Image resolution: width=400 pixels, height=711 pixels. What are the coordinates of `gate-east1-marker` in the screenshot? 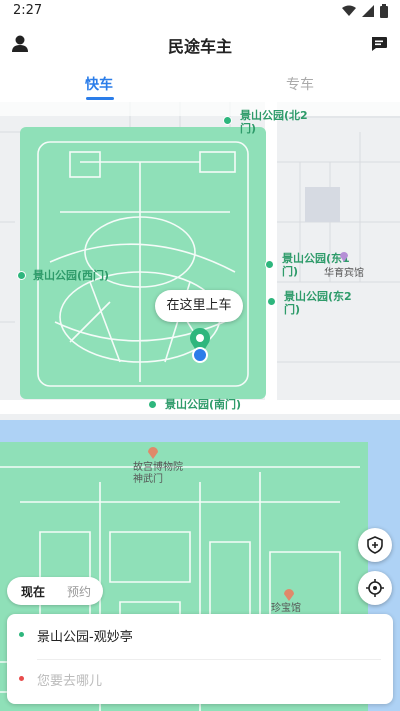 It's located at (269, 264).